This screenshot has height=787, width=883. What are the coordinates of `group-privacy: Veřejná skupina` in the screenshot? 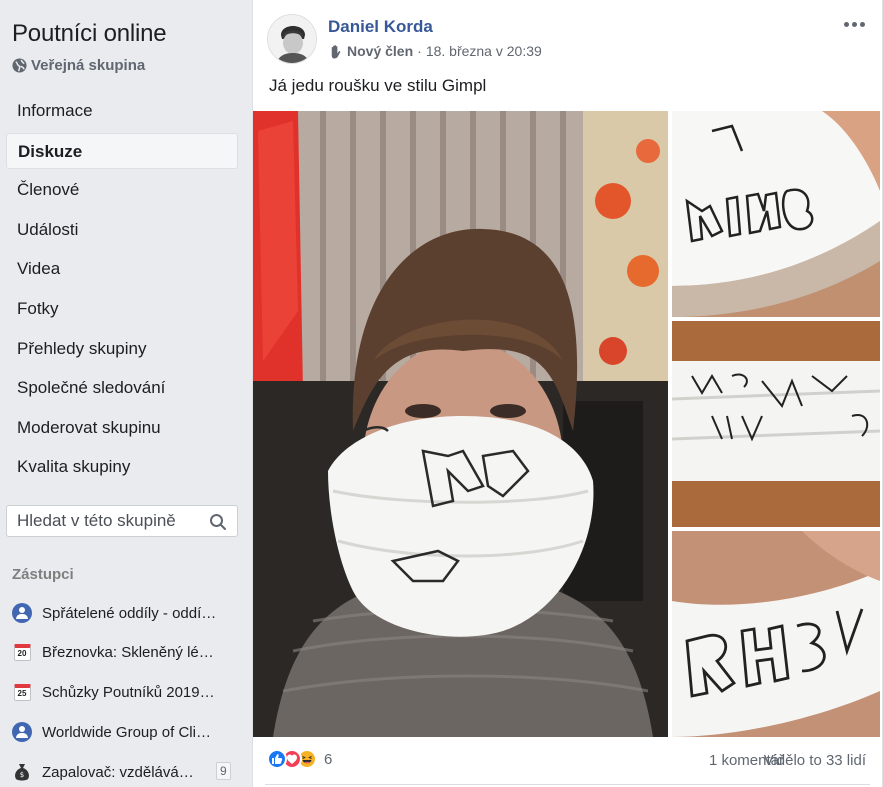 It's located at (78, 65).